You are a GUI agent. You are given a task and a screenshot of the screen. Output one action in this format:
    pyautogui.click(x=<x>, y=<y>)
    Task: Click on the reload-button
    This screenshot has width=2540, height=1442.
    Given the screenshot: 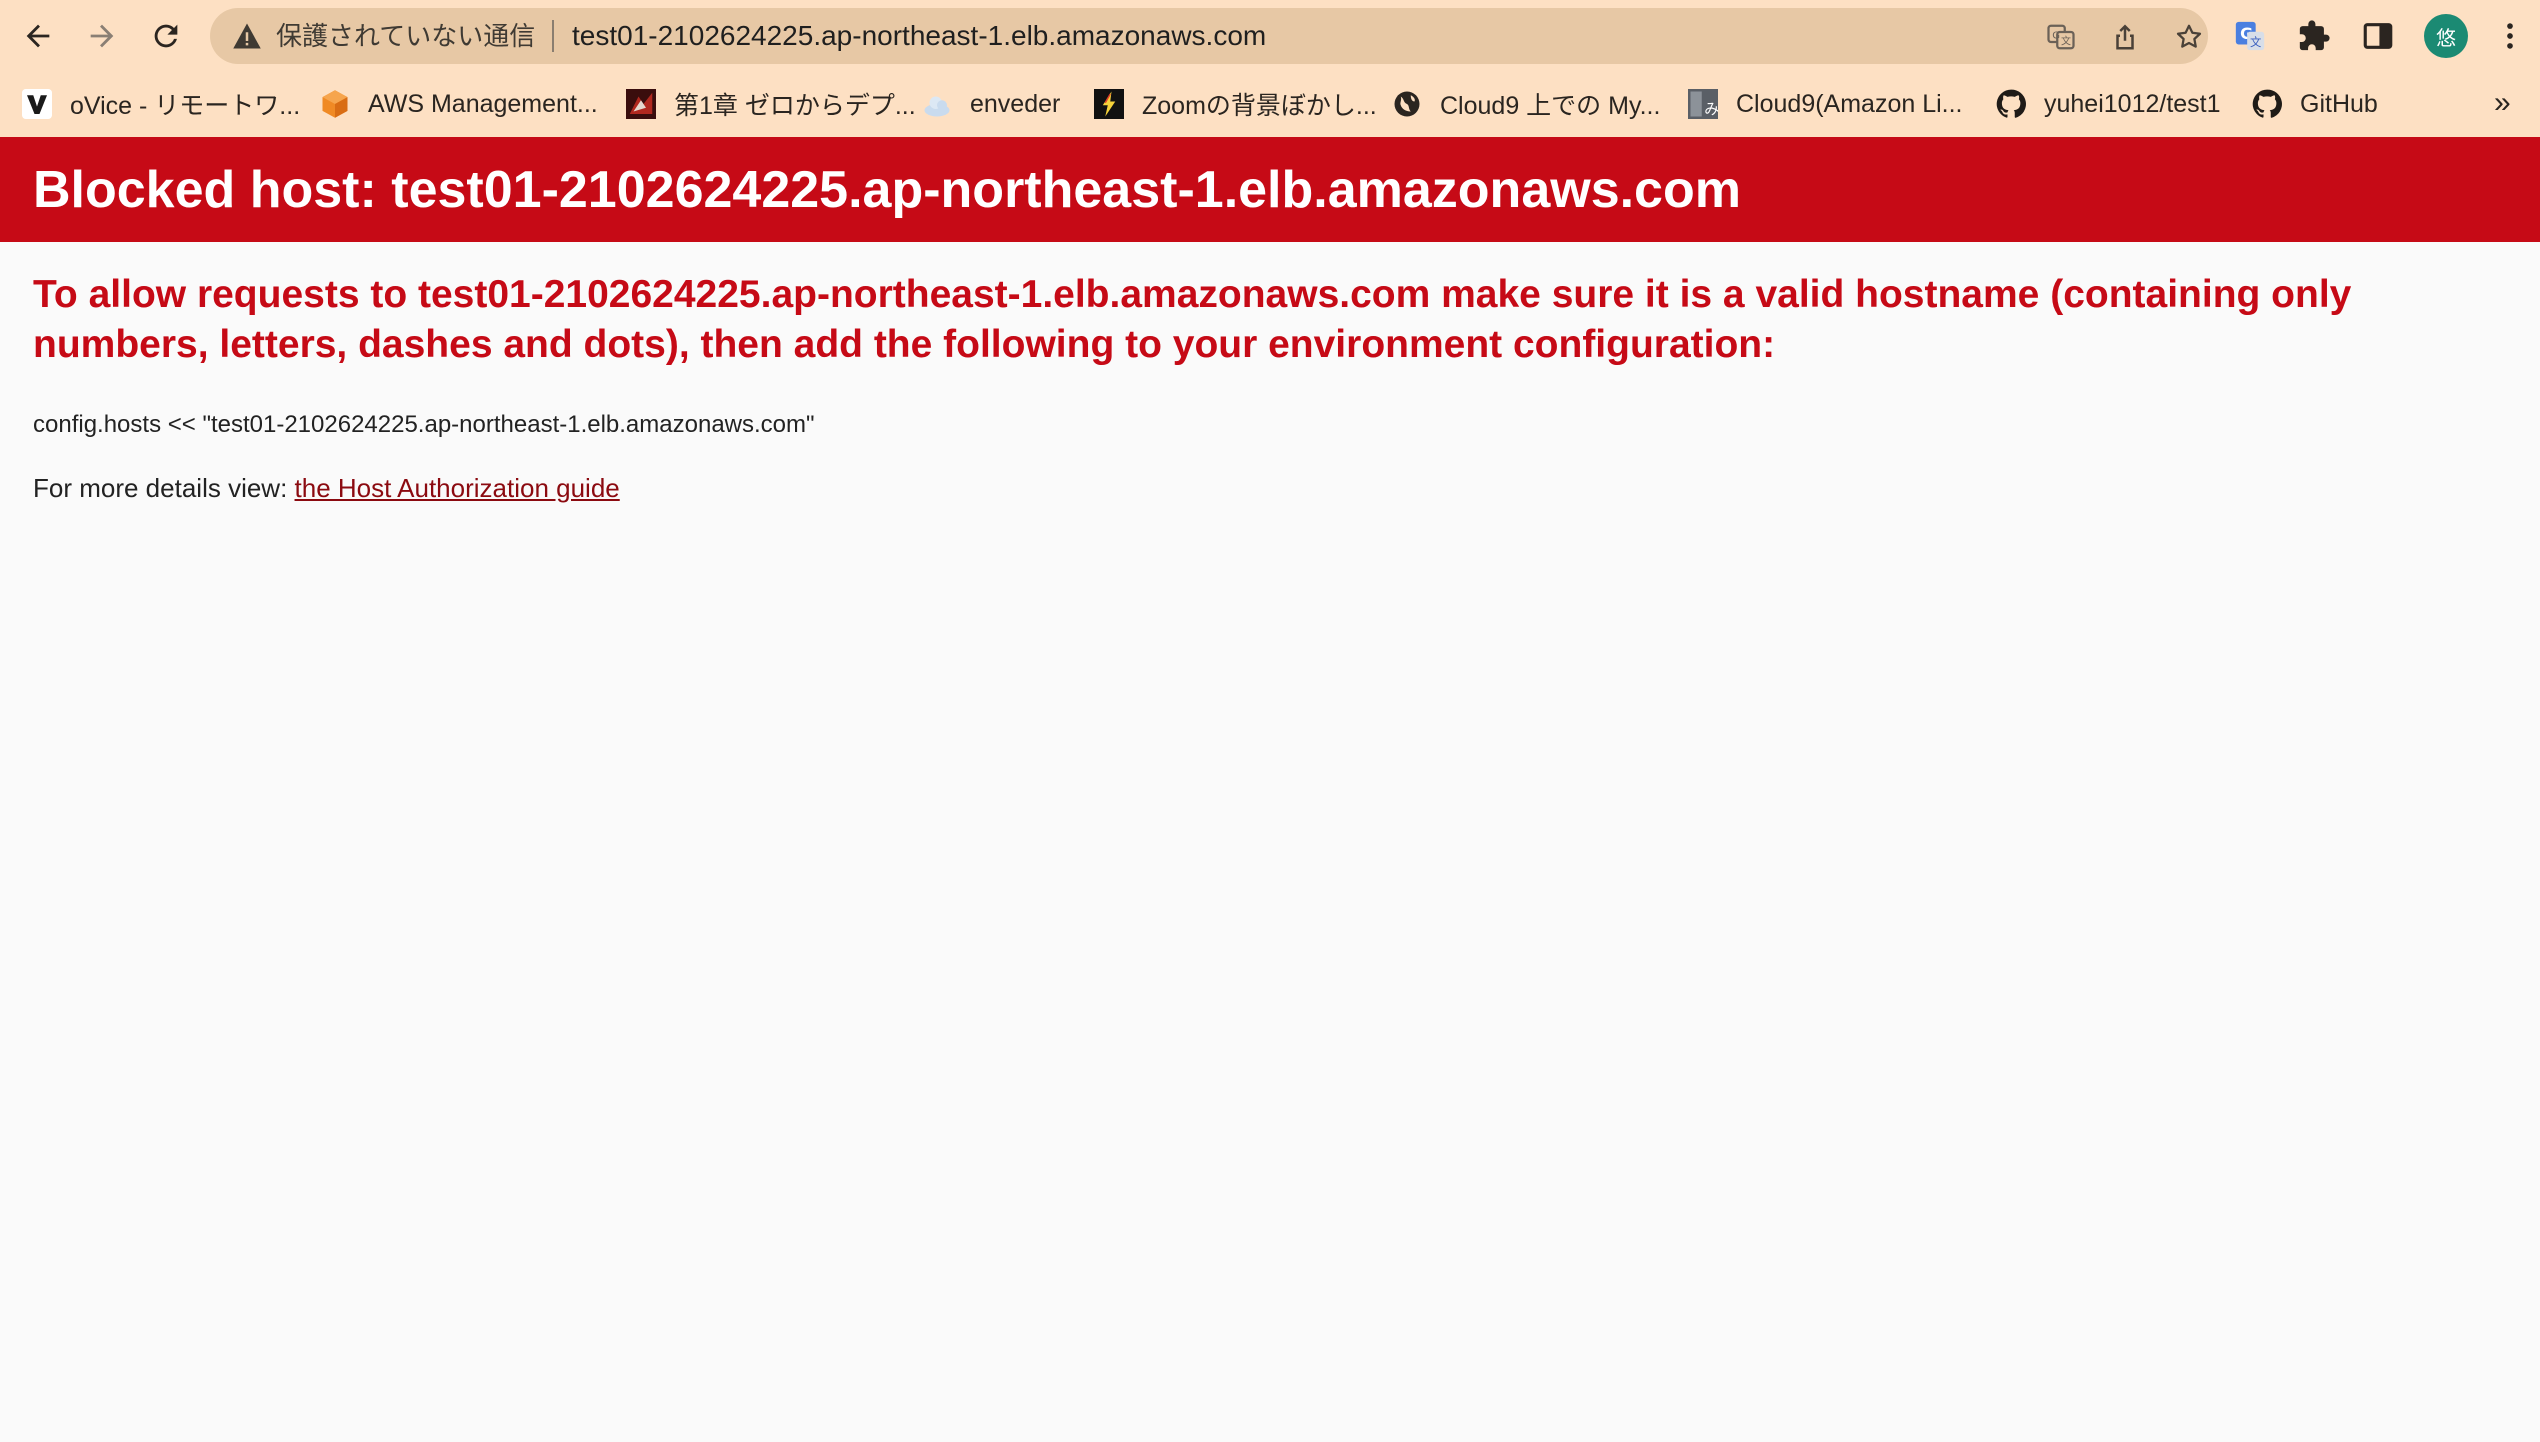 What is the action you would take?
    pyautogui.click(x=166, y=36)
    